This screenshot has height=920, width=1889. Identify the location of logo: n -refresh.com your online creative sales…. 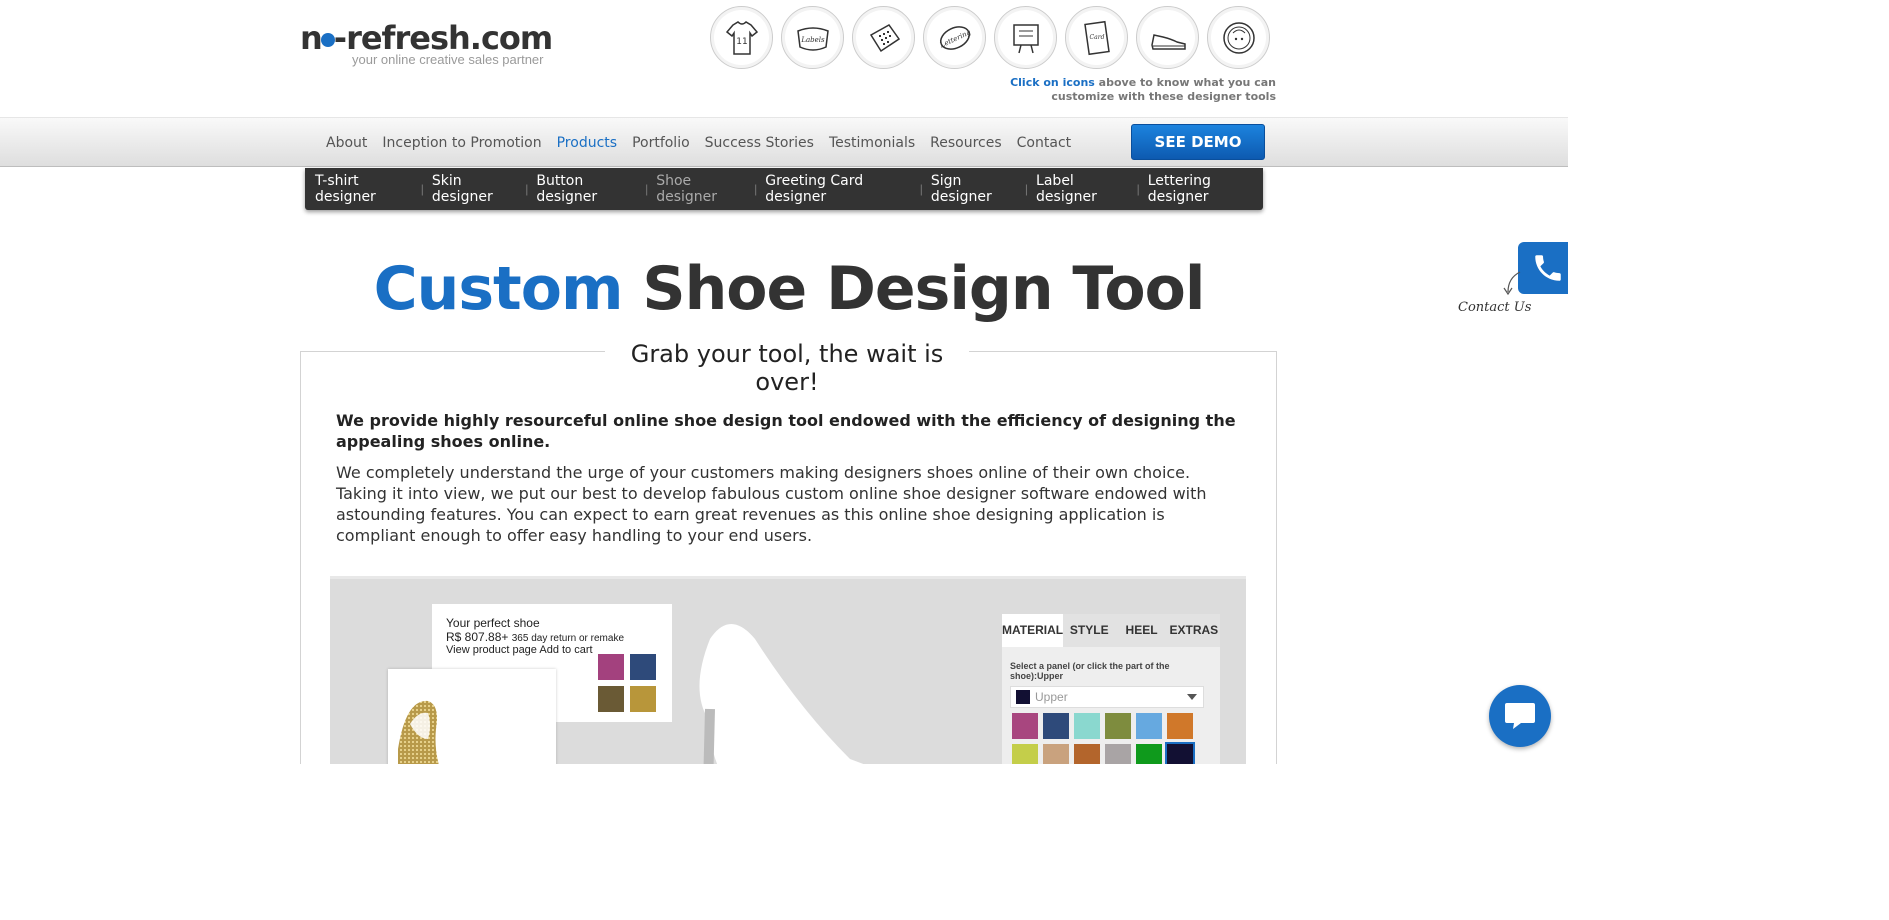
(426, 42).